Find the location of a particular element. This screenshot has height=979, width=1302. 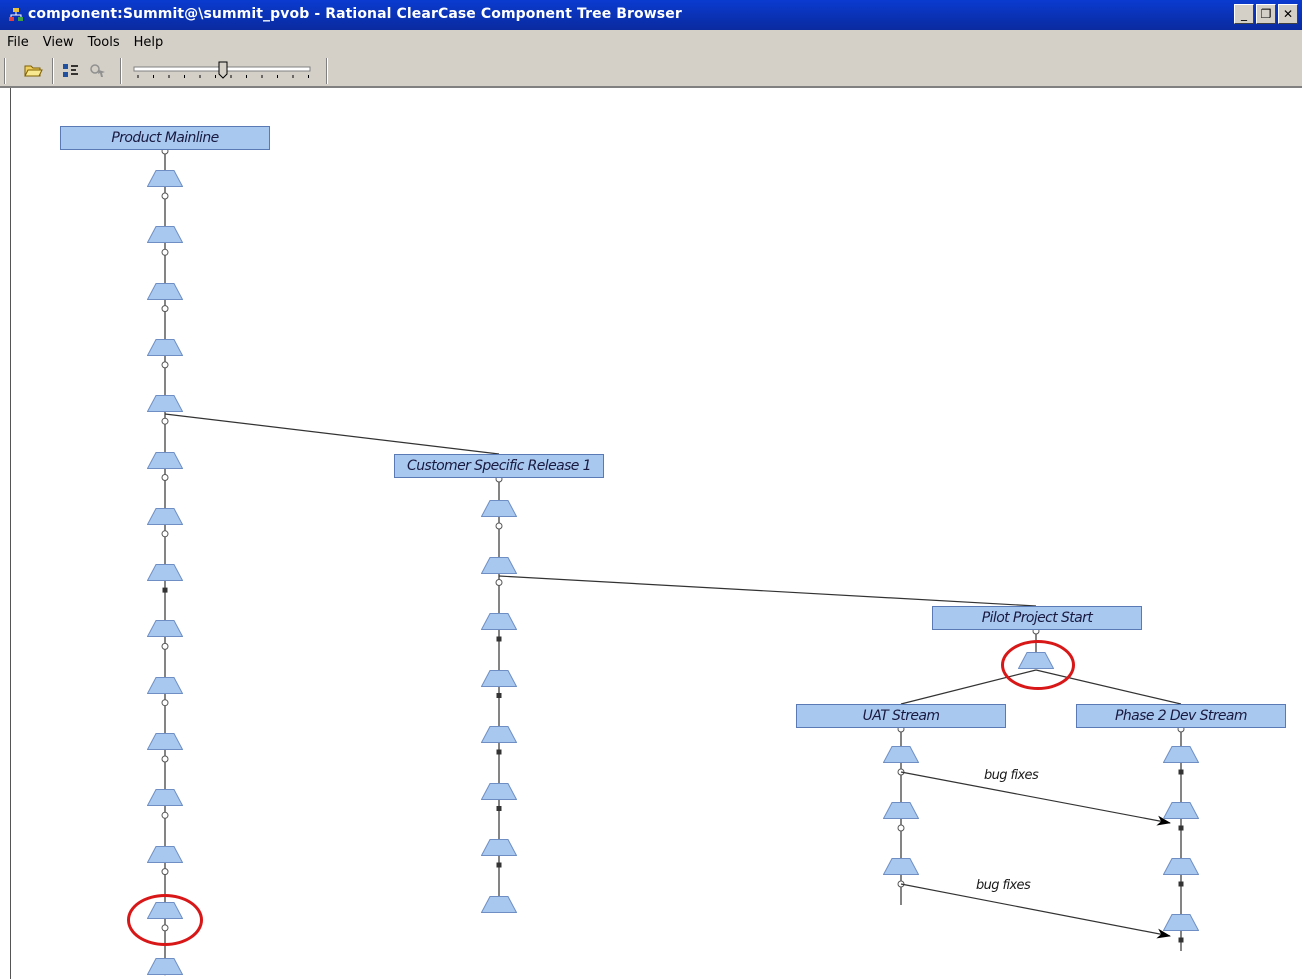

menu-file: File is located at coordinates (18, 42).